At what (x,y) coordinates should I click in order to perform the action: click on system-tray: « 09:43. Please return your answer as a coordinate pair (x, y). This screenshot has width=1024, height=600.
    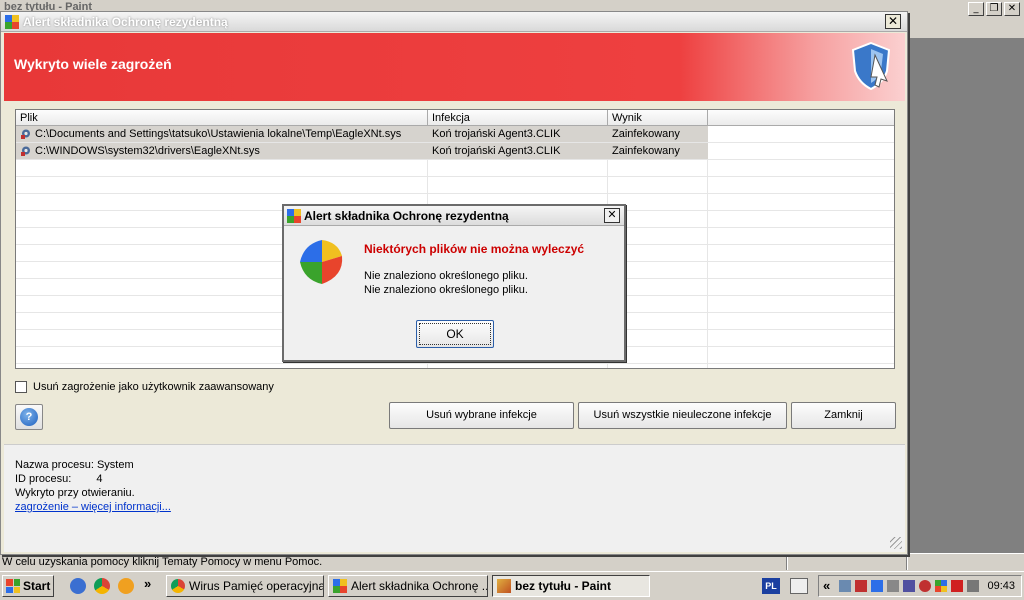
    Looking at the image, I should click on (920, 586).